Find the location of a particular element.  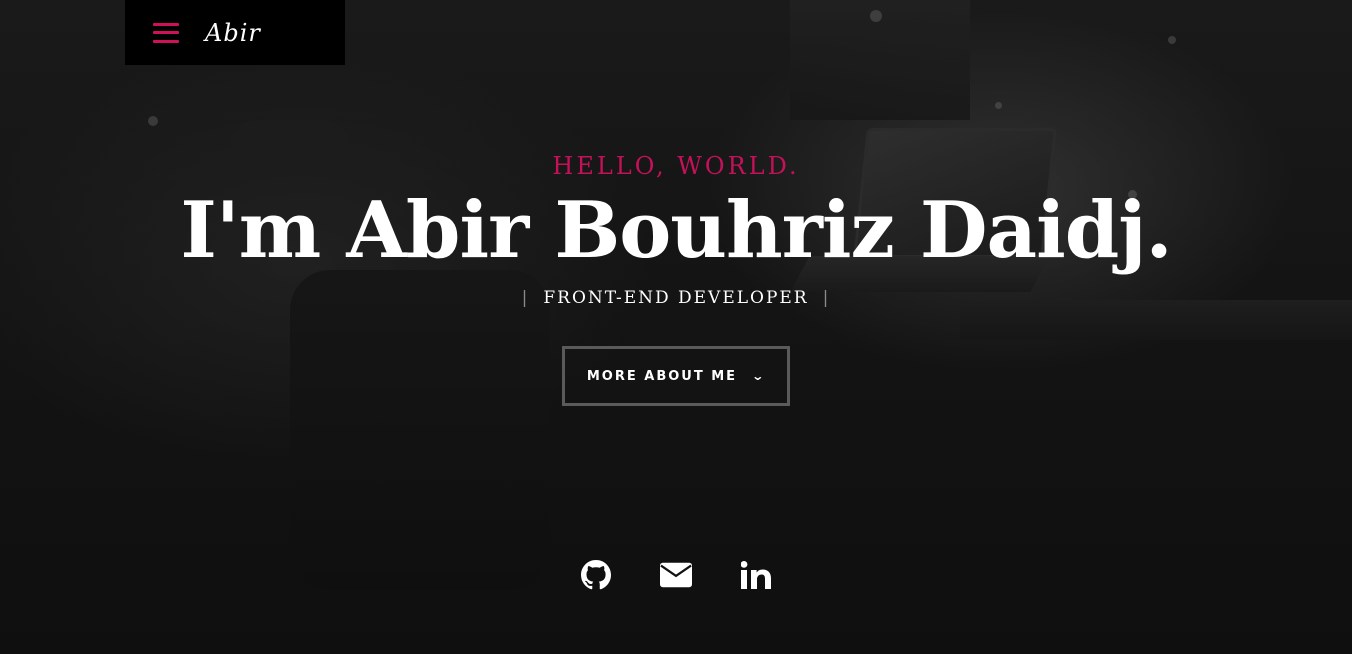

more-about-me-button: MORE ABOUT ME ⌄ is located at coordinates (676, 376).